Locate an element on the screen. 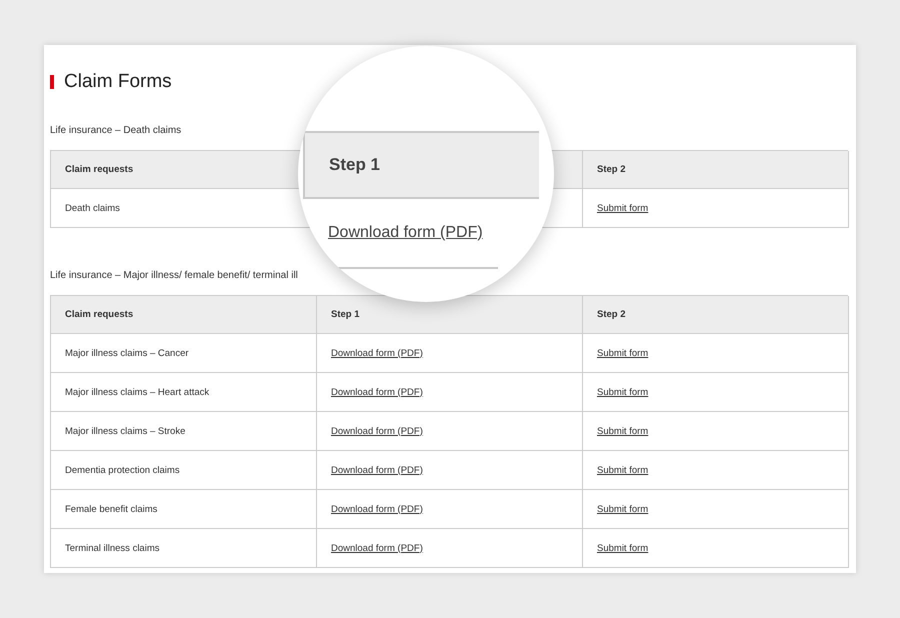  table-cell: Dementia protection claims is located at coordinates (184, 470).